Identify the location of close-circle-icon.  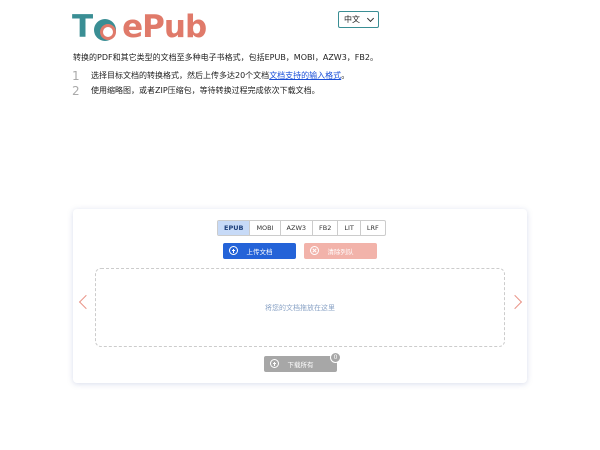
(314, 250).